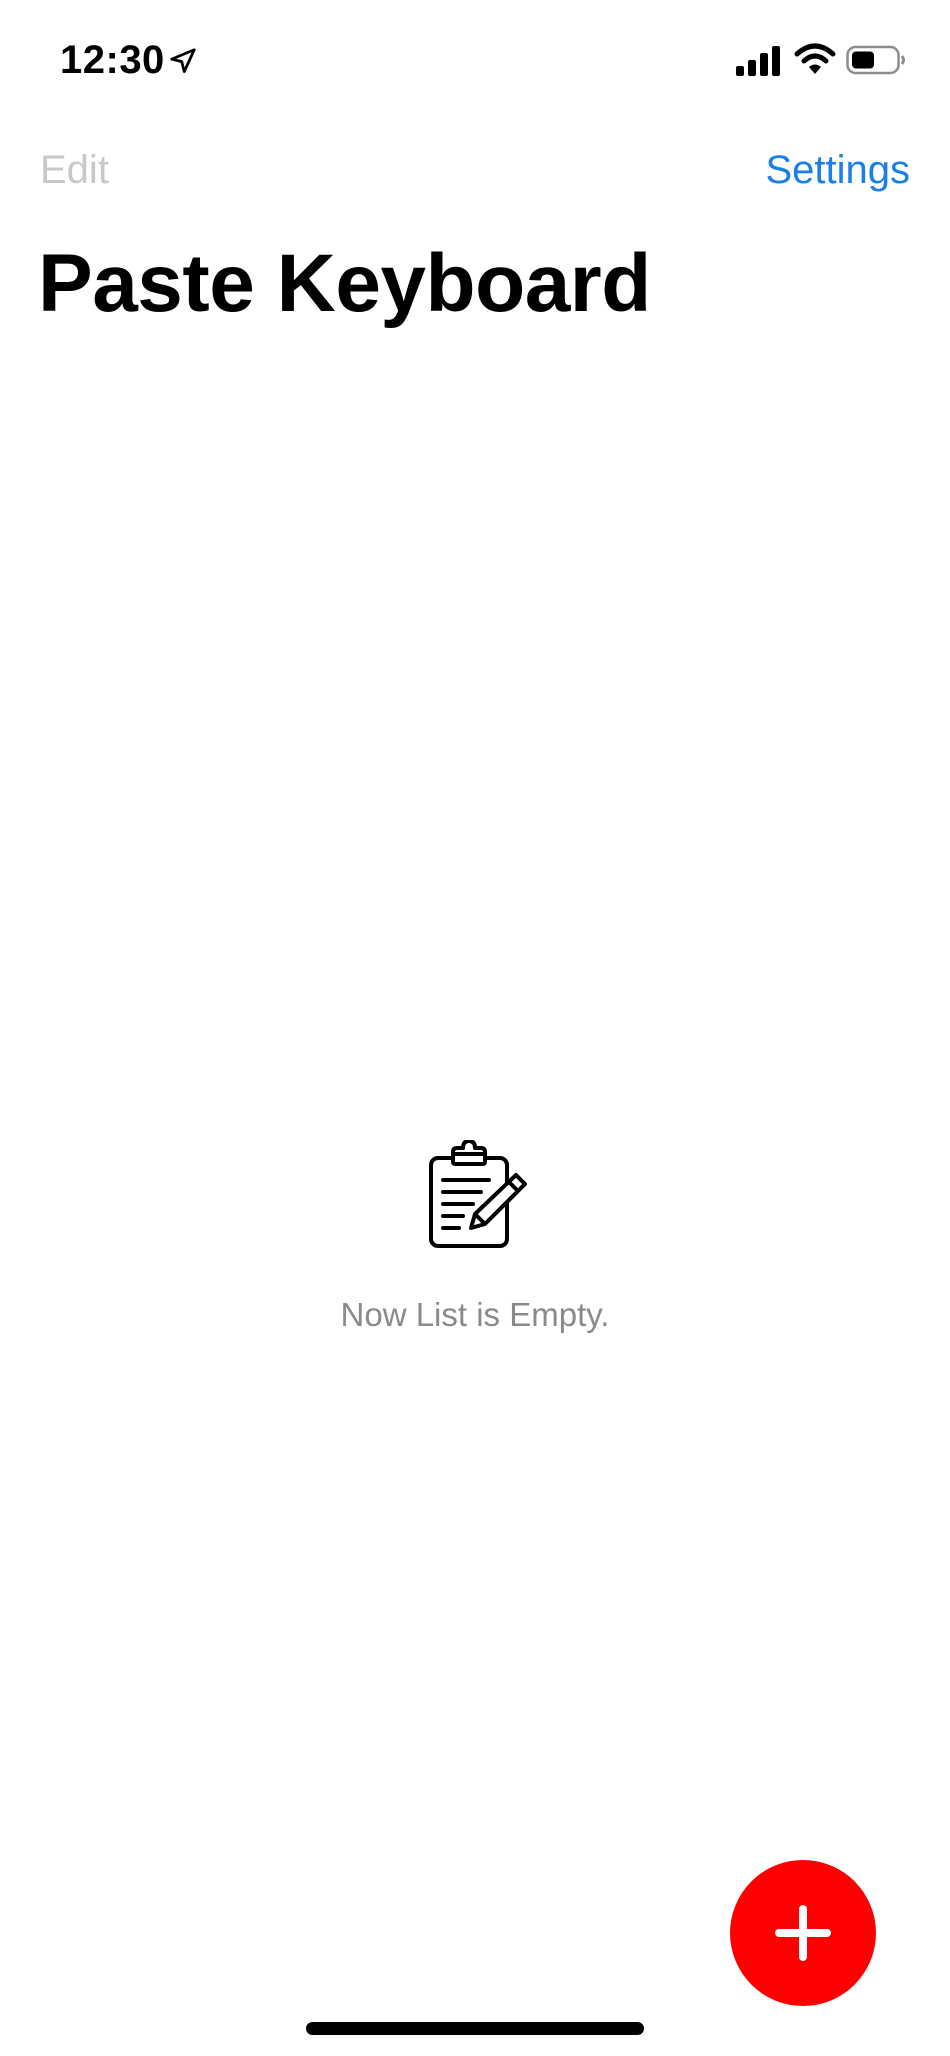  I want to click on empty-state-message: Now List is Empty., so click(475, 1314).